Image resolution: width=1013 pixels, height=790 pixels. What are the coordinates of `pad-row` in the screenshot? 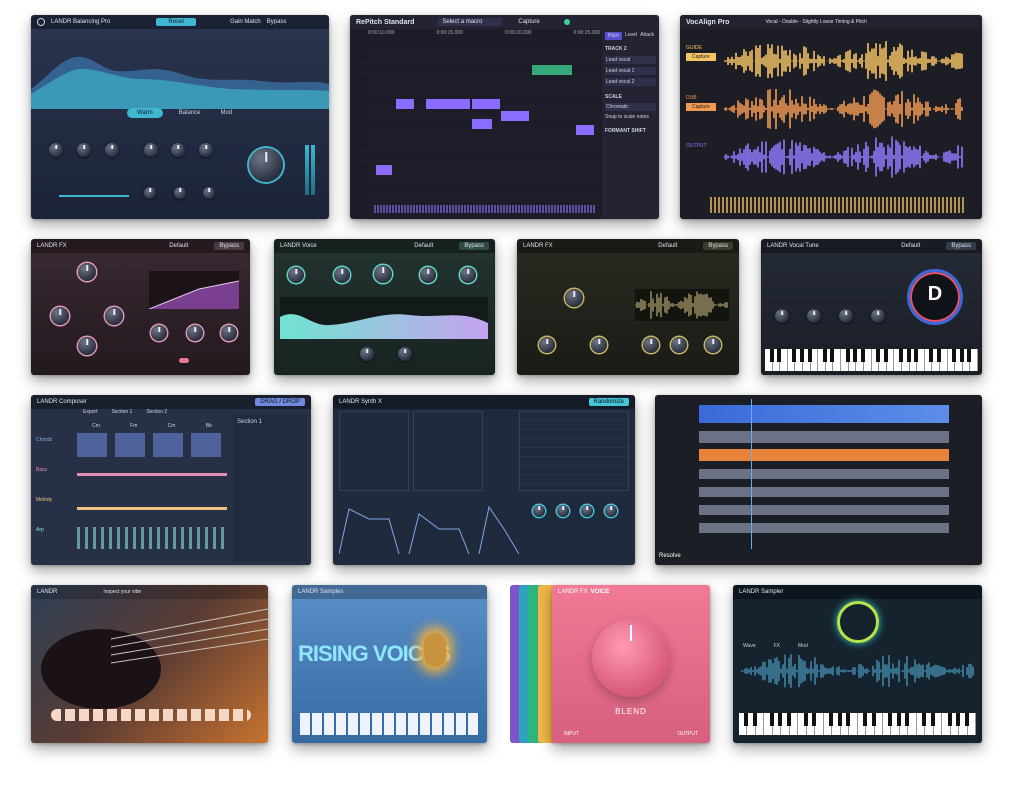 It's located at (151, 715).